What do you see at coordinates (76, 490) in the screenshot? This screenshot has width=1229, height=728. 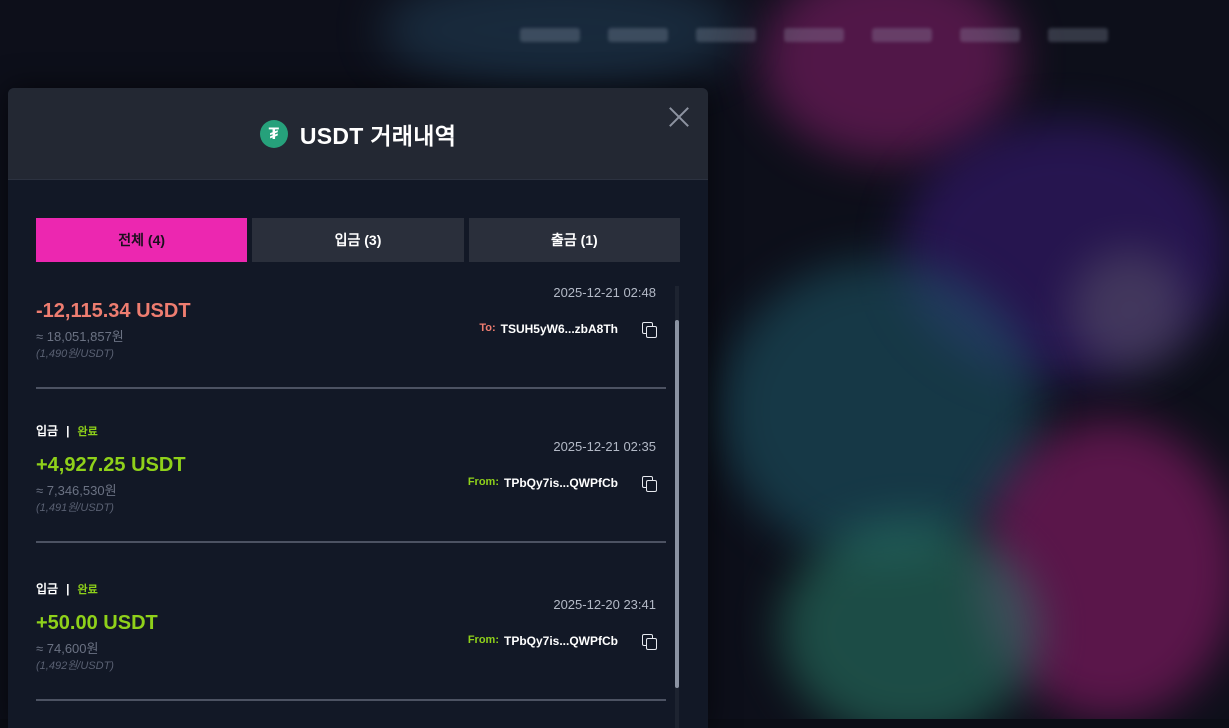 I see `tx-krw-value: ≈ 7,346,530원` at bounding box center [76, 490].